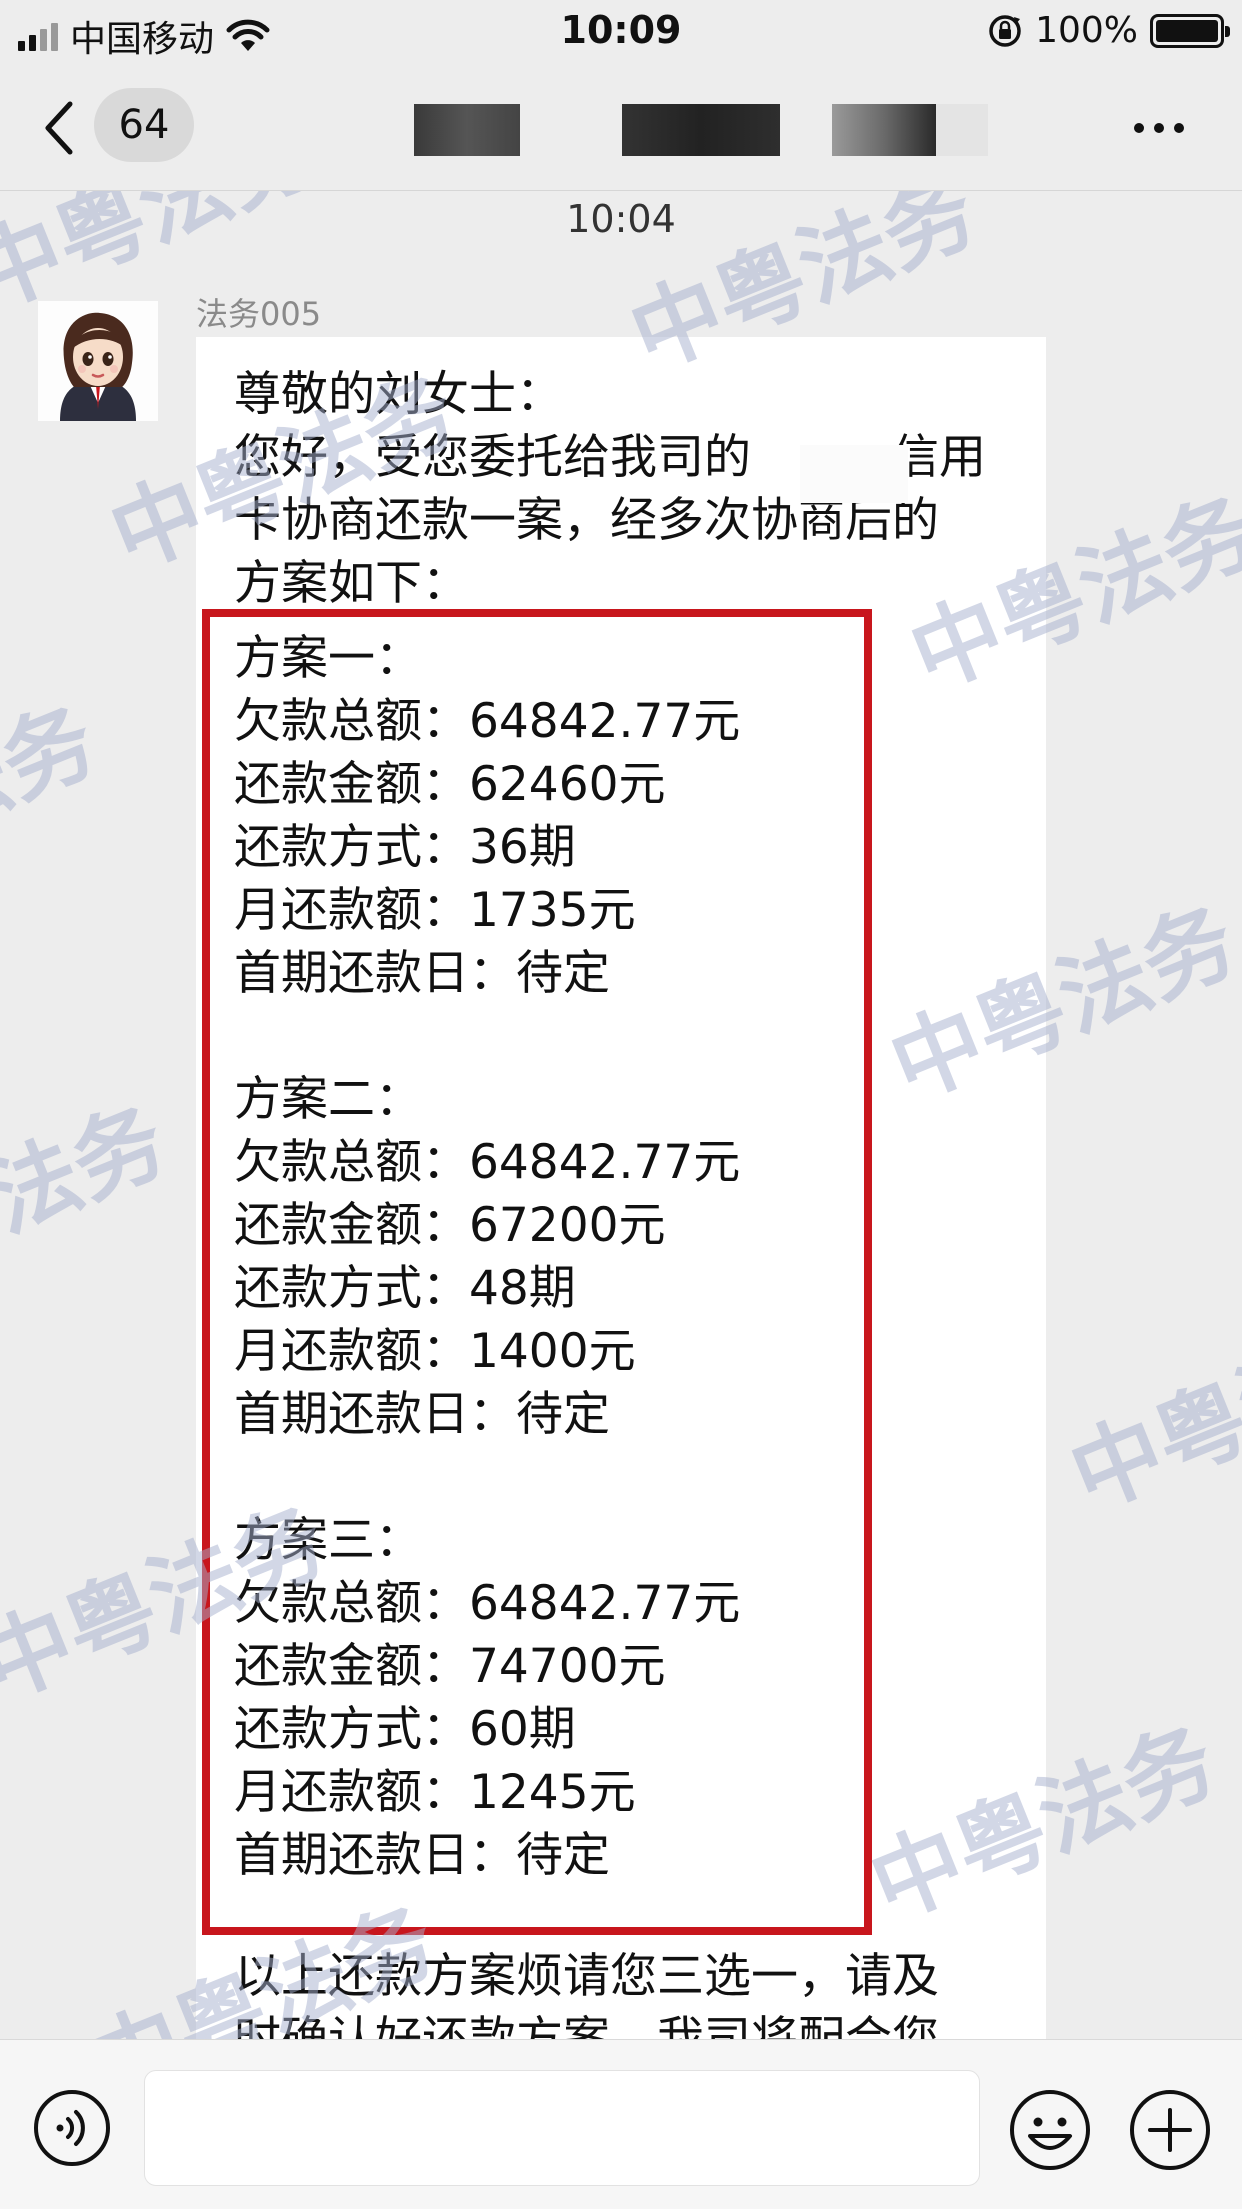 The width and height of the screenshot is (1242, 2209). I want to click on status-left: 中国移动, so click(144, 36).